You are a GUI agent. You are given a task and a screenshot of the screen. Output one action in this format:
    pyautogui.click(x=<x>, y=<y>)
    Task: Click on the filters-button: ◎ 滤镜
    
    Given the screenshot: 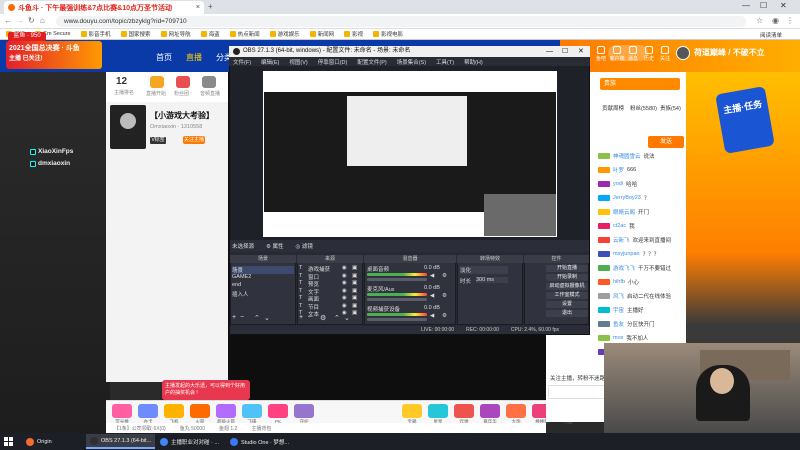 What is the action you would take?
    pyautogui.click(x=304, y=246)
    